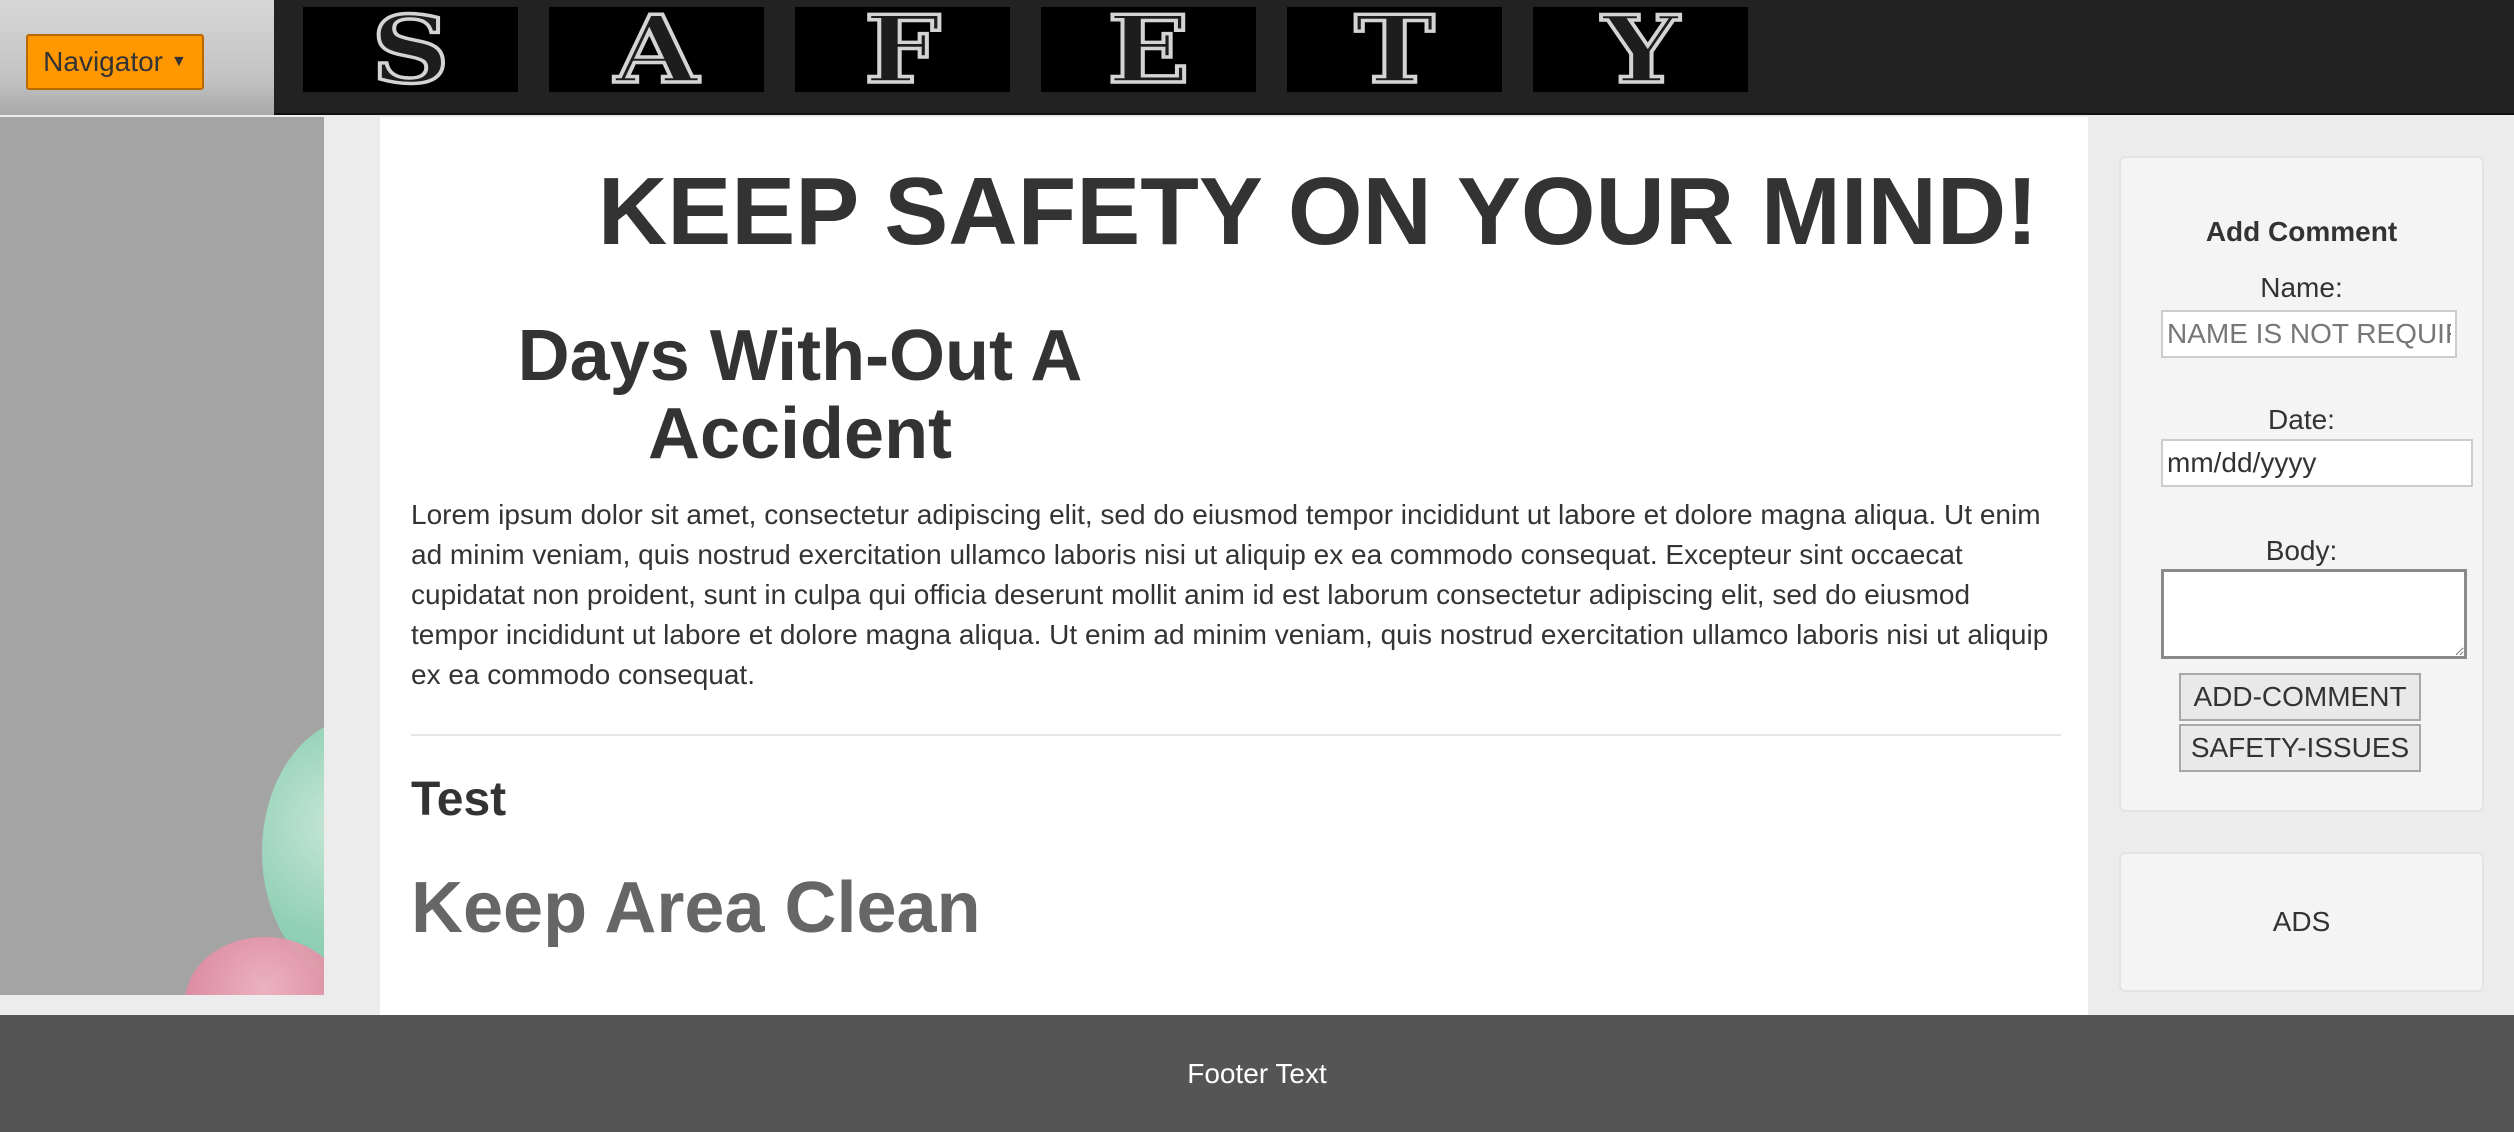 Image resolution: width=2514 pixels, height=1132 pixels. I want to click on ads-panel: ADS, so click(2301, 922).